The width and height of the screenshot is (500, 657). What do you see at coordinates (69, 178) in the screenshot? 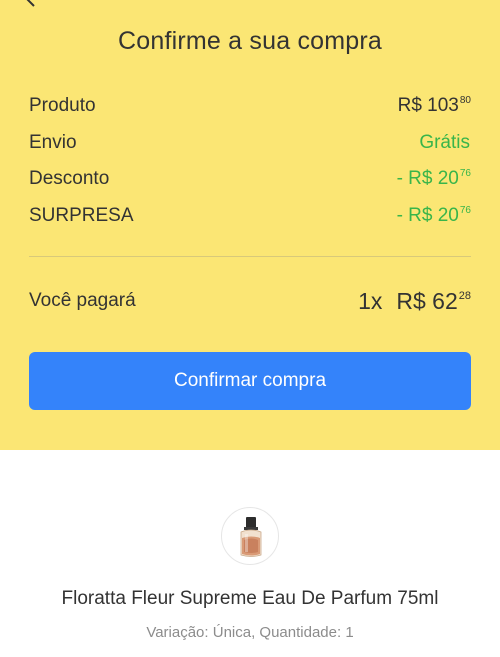
I see `summary-label: Desconto` at bounding box center [69, 178].